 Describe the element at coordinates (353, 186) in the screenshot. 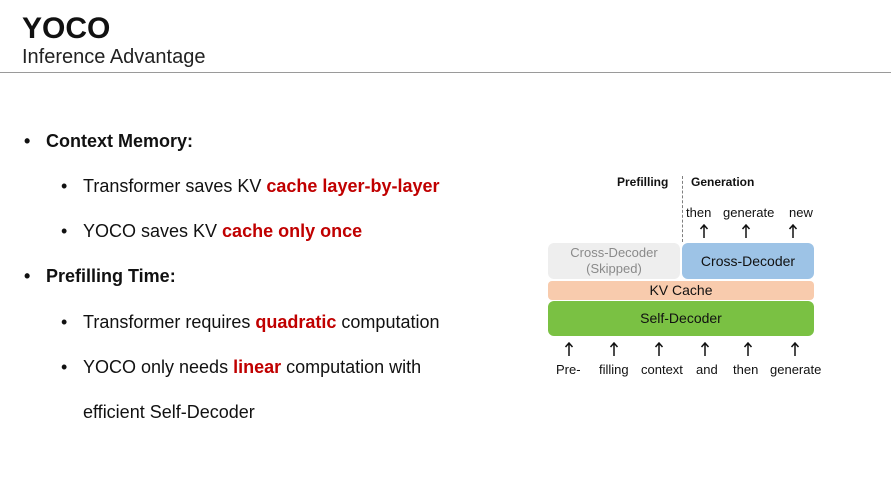

I see `bullet-highlight: cache layer-by-layer` at that location.